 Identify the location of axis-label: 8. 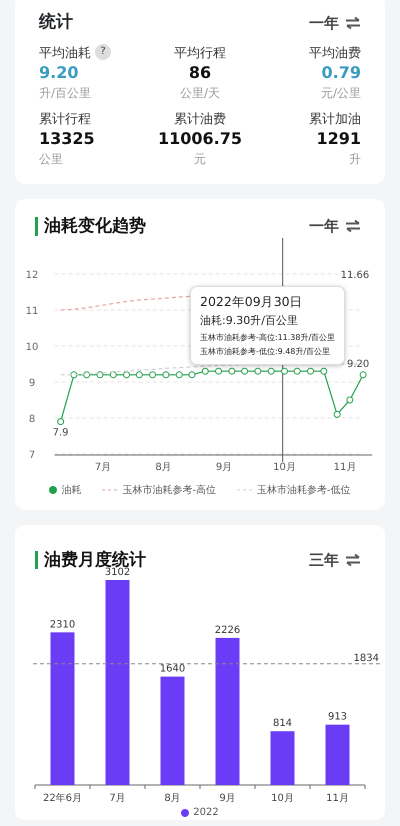
(32, 419).